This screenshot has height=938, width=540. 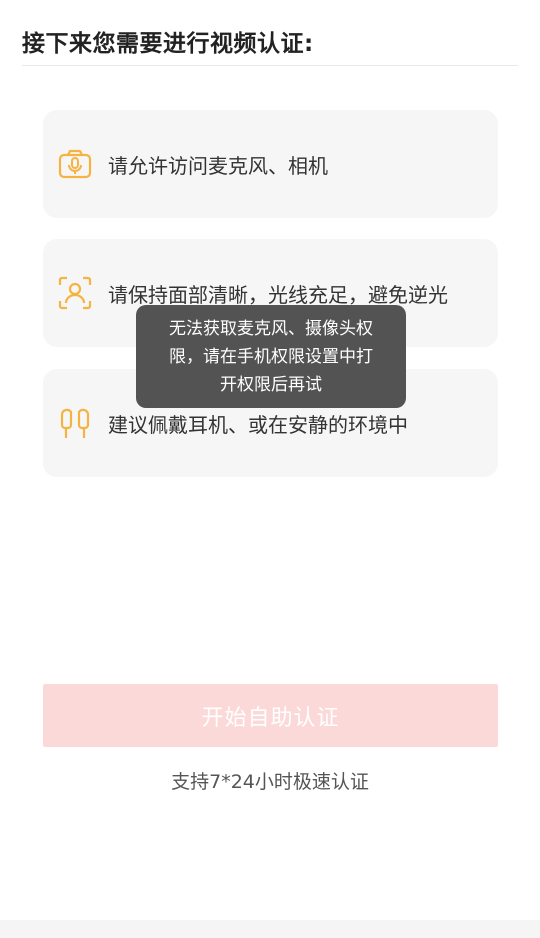 I want to click on title-divider, so click(x=270, y=65).